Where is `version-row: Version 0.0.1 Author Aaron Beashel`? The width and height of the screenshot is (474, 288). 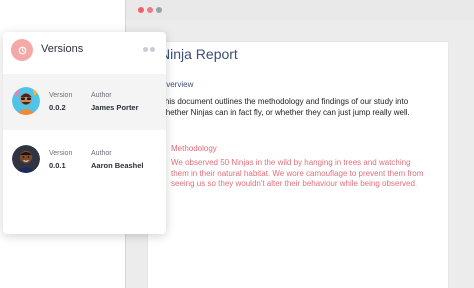 version-row: Version 0.0.1 Author Aaron Beashel is located at coordinates (84, 160).